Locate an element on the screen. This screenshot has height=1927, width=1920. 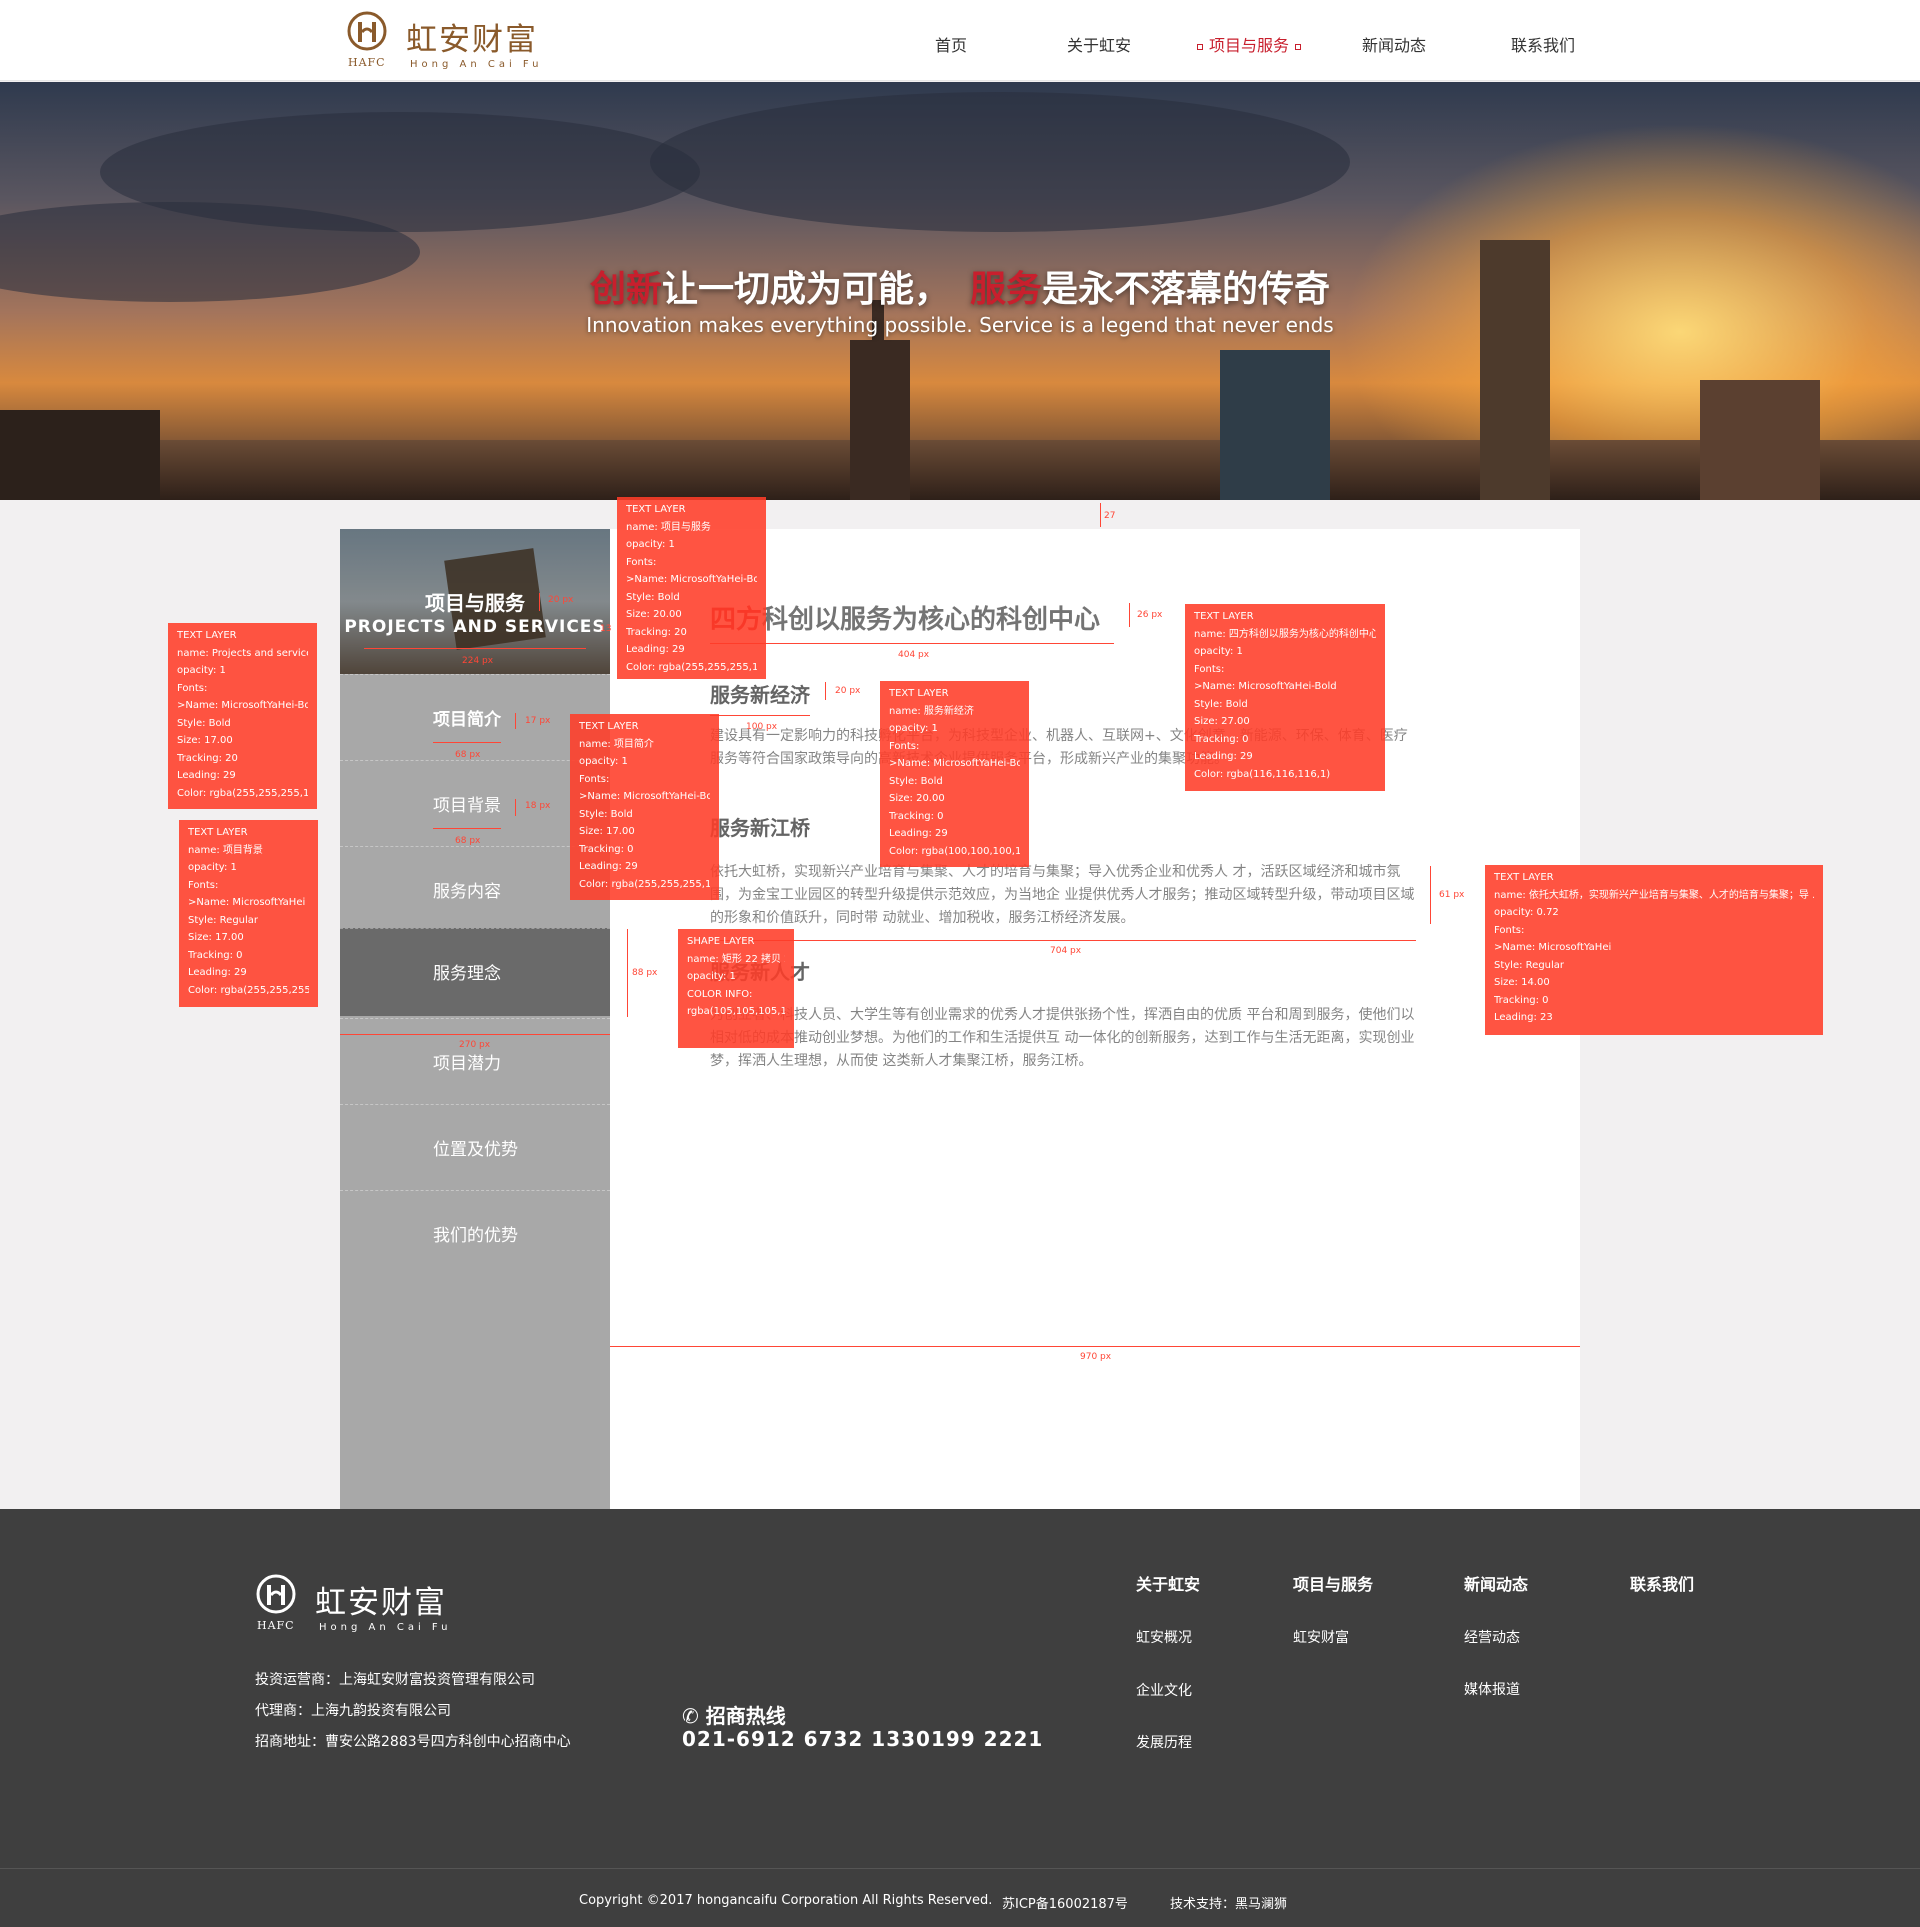
measure-label: 270 px is located at coordinates (475, 1045).